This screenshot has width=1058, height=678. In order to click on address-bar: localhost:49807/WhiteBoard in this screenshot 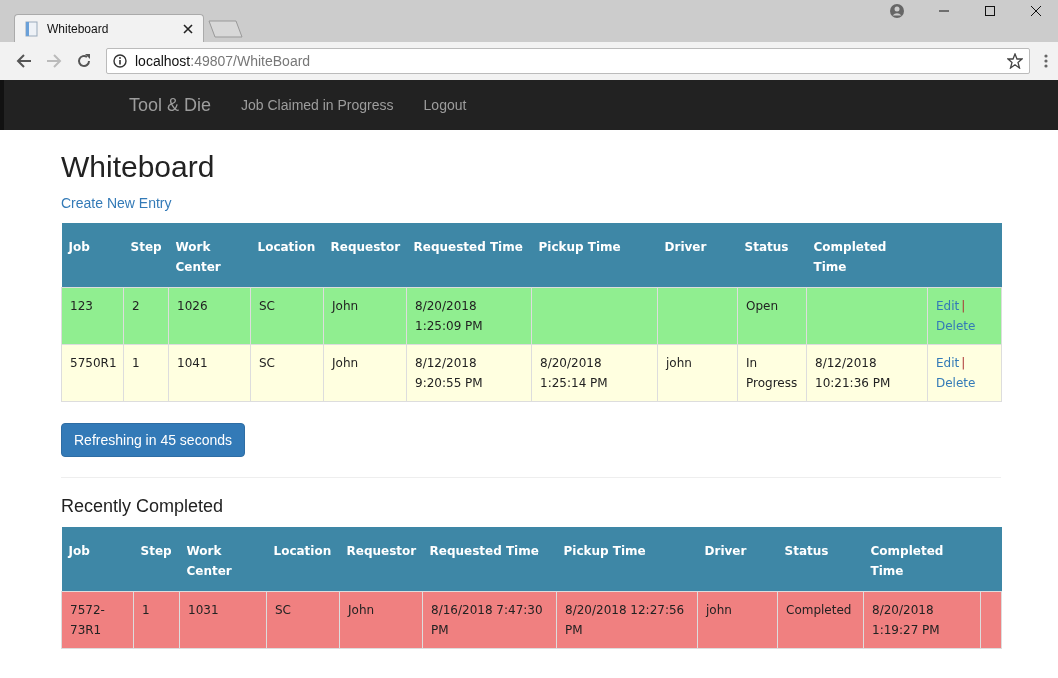, I will do `click(568, 61)`.